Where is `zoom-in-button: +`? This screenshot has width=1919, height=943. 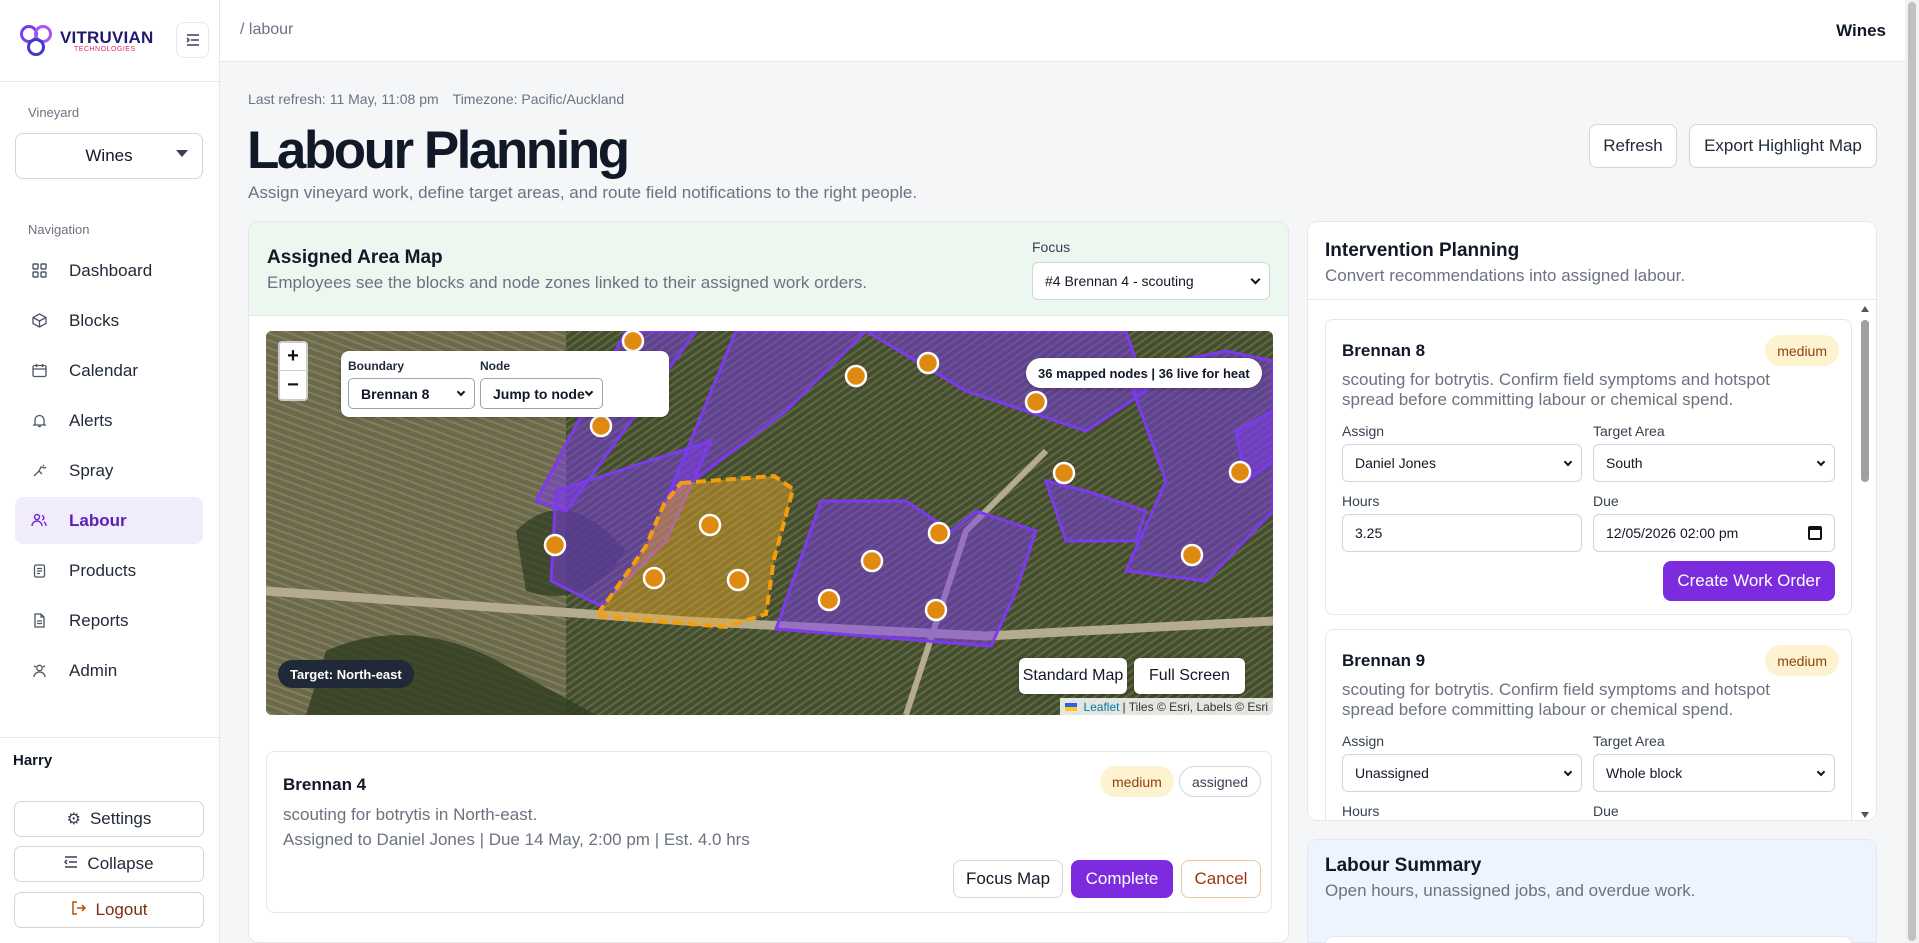
zoom-in-button: + is located at coordinates (293, 357).